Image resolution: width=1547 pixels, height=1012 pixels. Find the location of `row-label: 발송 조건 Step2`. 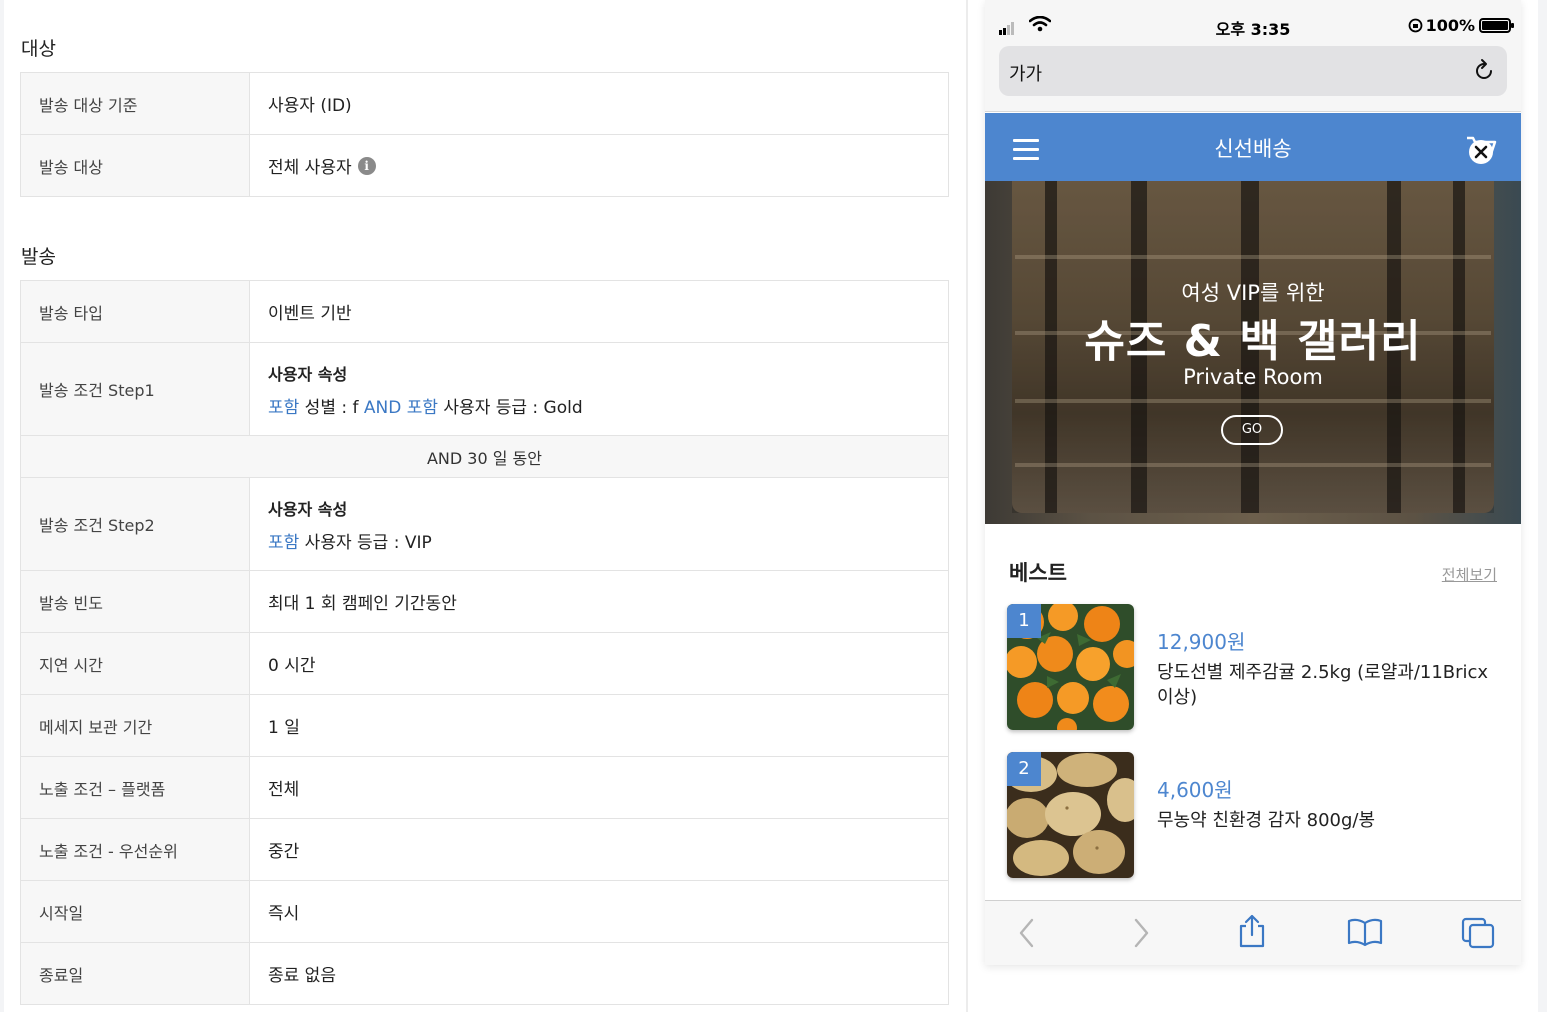

row-label: 발송 조건 Step2 is located at coordinates (135, 524).